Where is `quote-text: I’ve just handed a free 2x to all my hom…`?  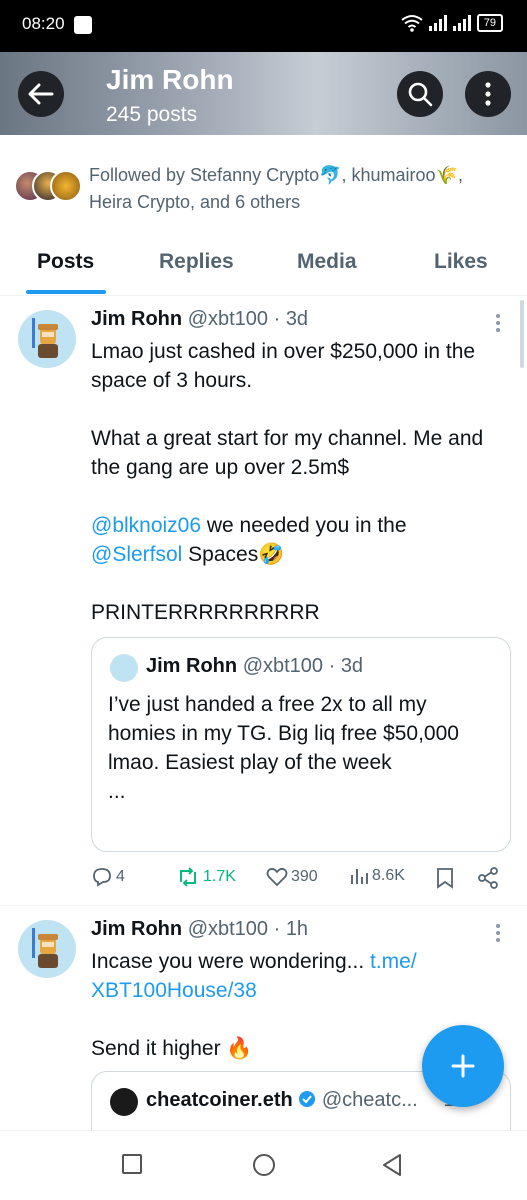 quote-text: I’ve just handed a free 2x to all my hom… is located at coordinates (298, 748).